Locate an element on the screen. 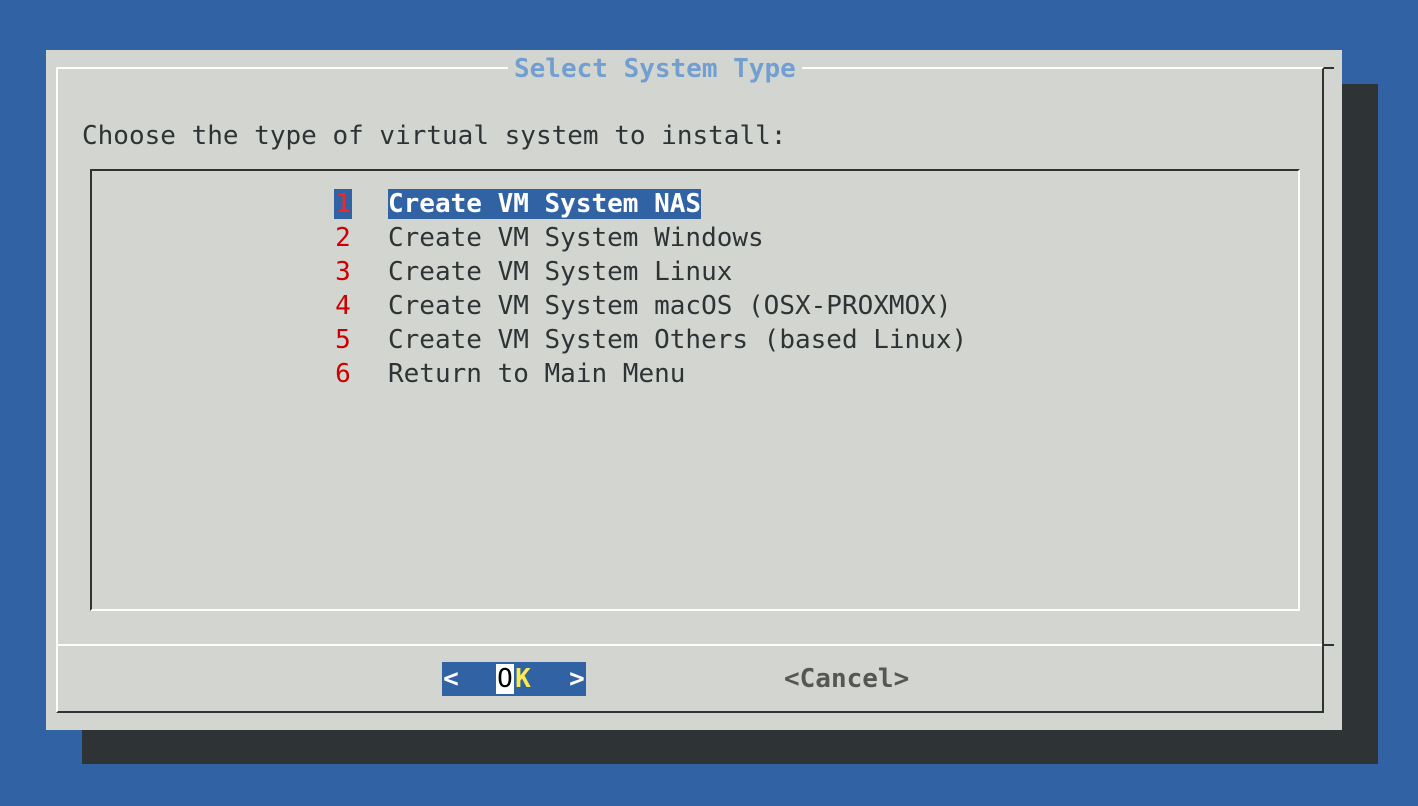 The height and width of the screenshot is (806, 1418). menu-item-return-main-menu: 6 Return to Main Menu is located at coordinates (650, 374).